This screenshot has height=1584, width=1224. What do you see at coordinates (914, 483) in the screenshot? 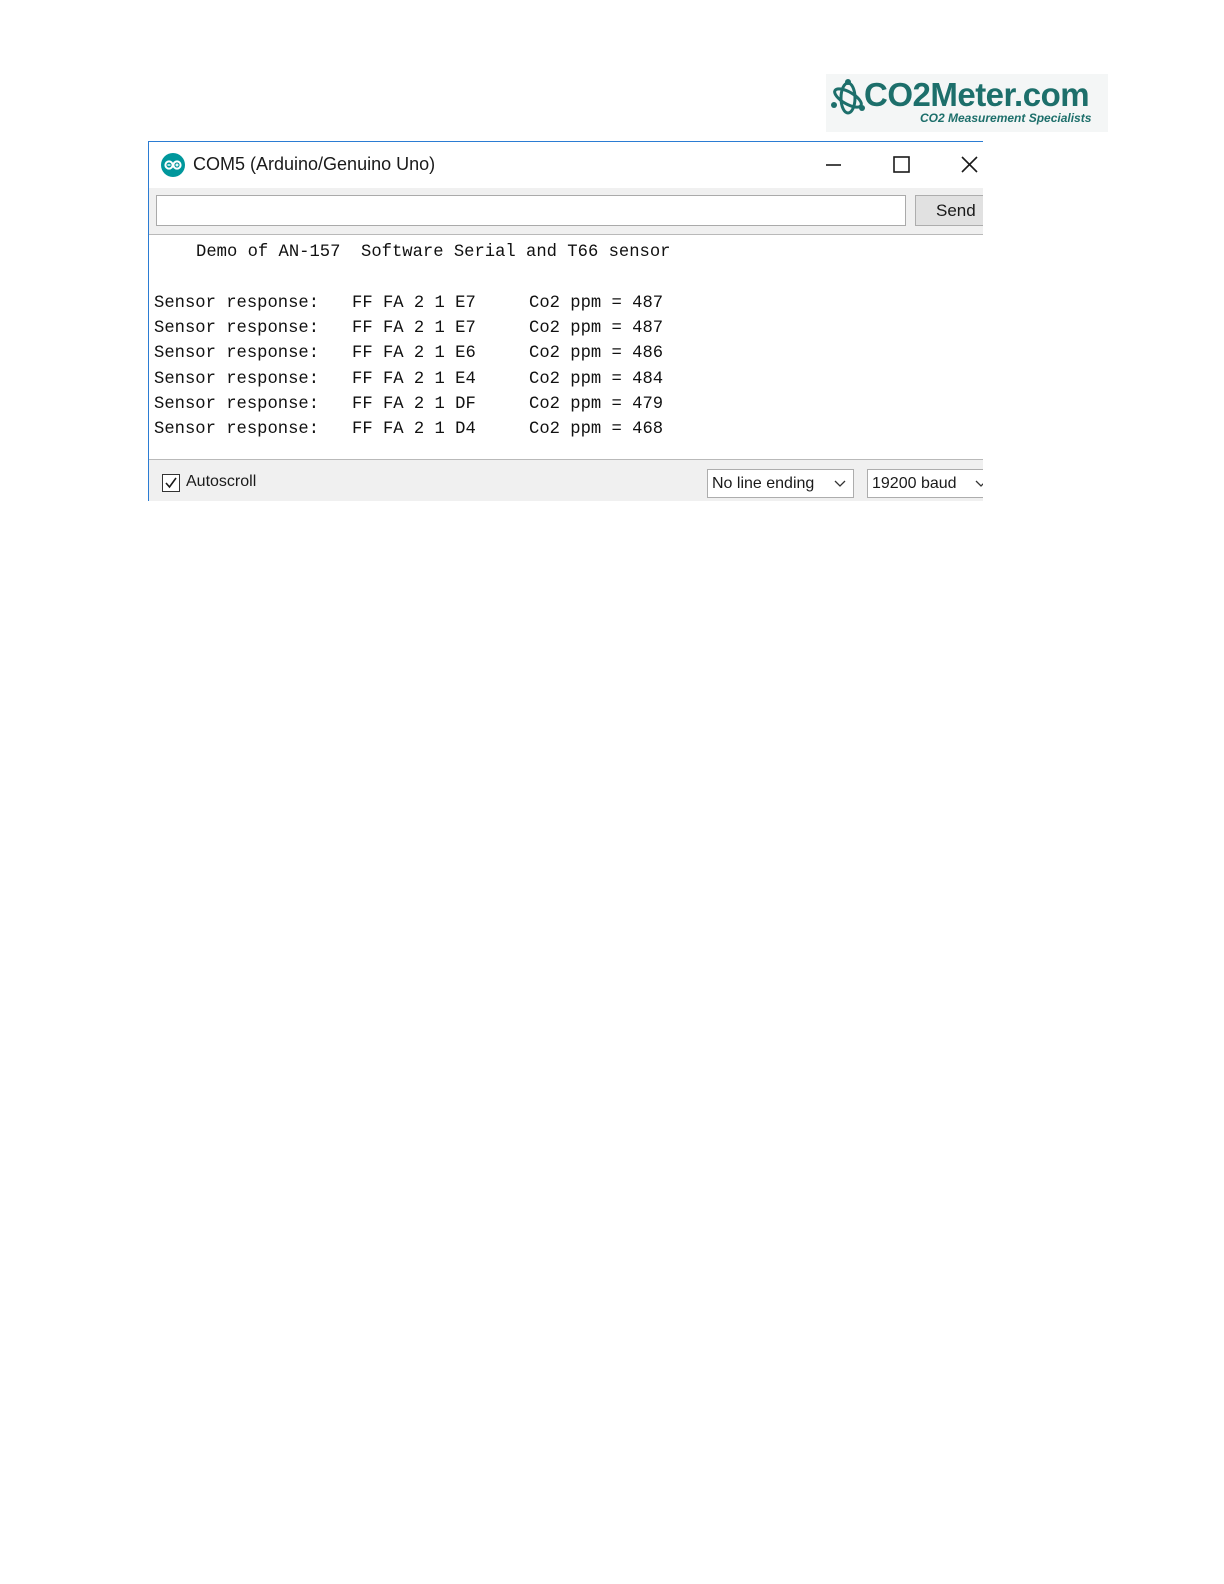
I see `baud-rate-value: 19200 baud` at bounding box center [914, 483].